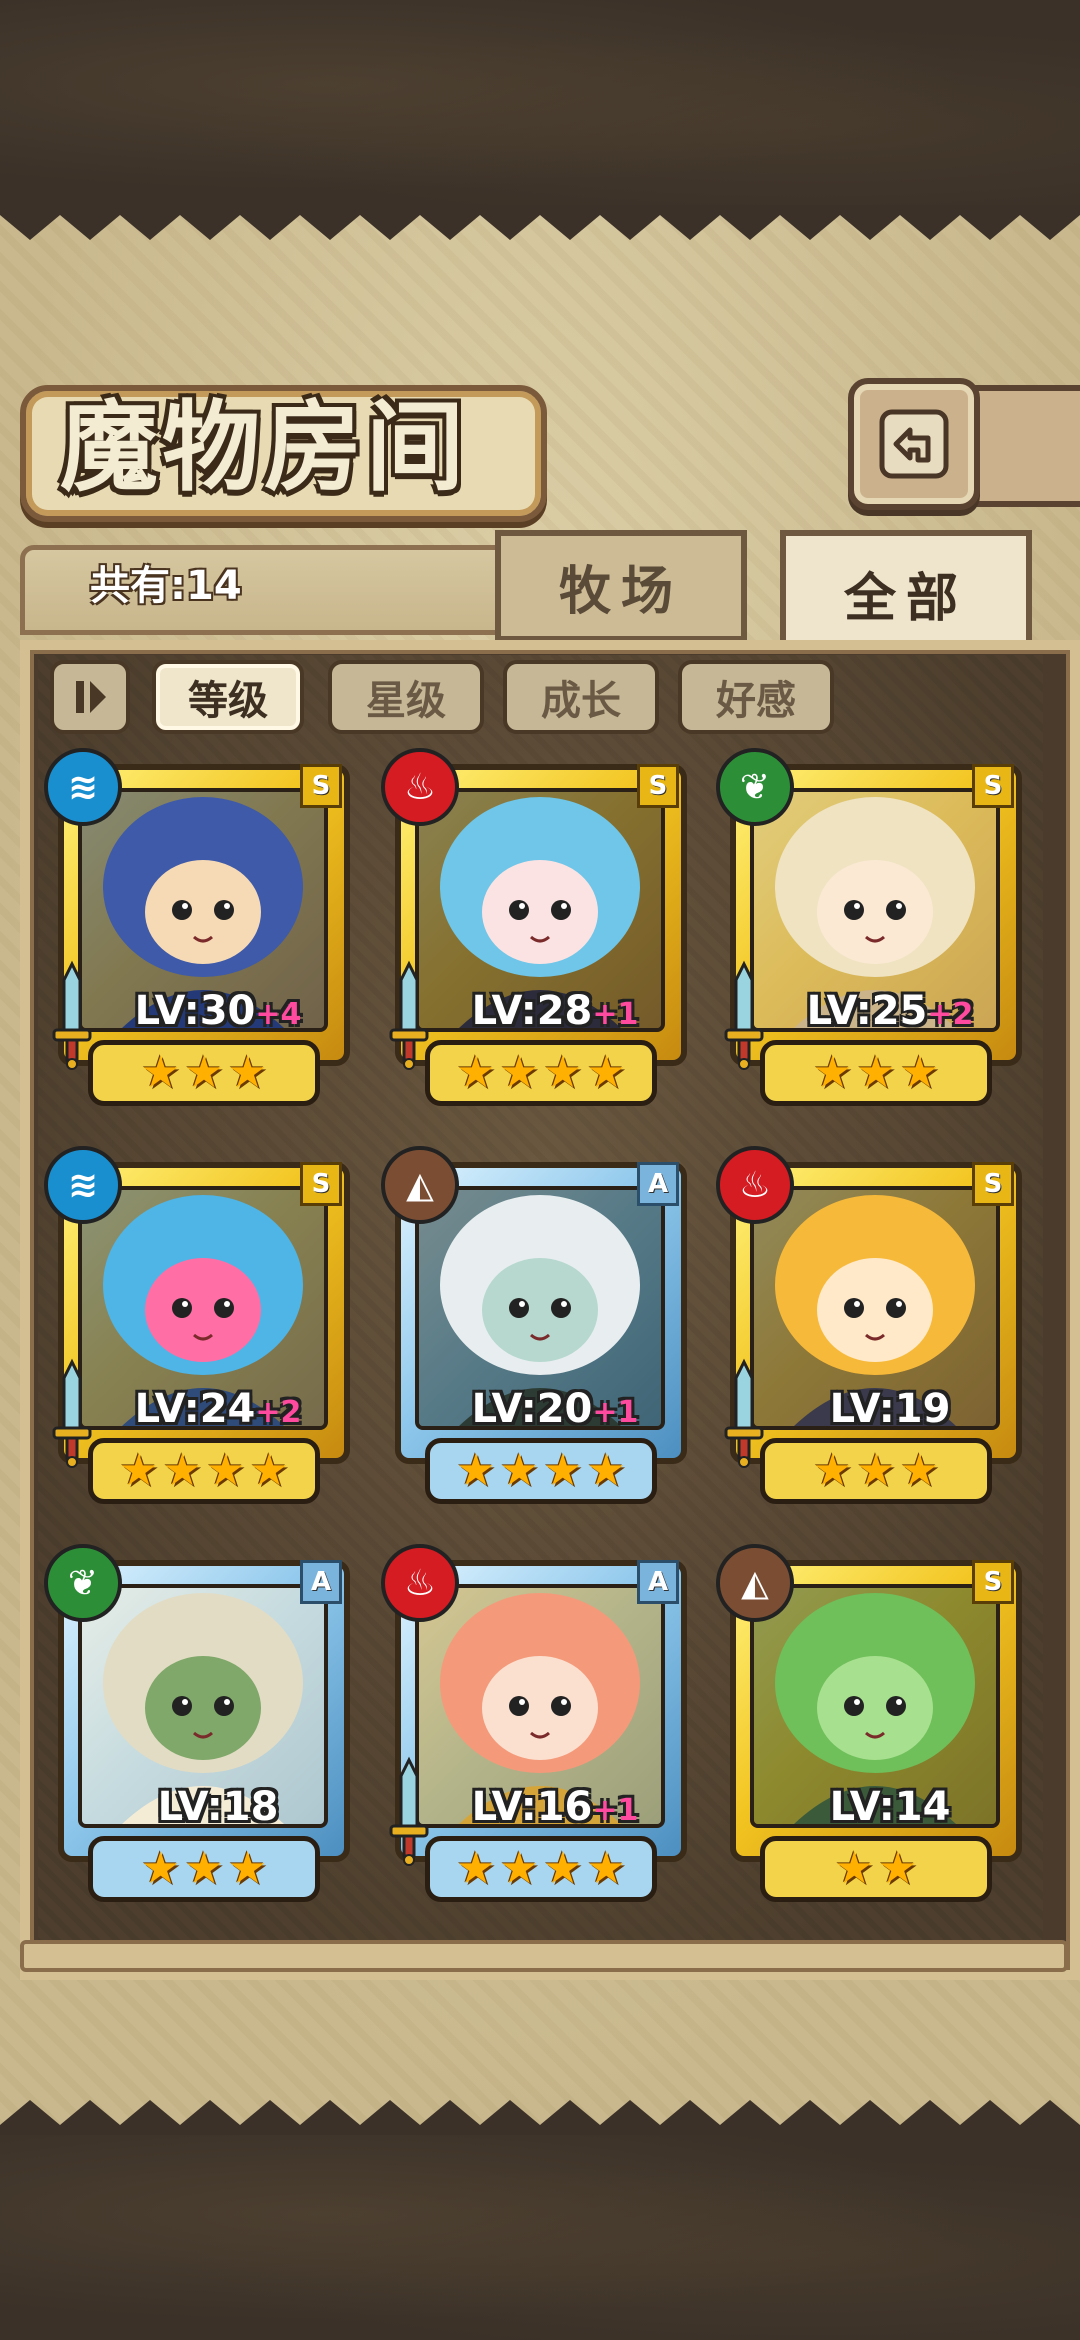 The height and width of the screenshot is (2340, 1080). I want to click on level-value: LV:14, so click(890, 1807).